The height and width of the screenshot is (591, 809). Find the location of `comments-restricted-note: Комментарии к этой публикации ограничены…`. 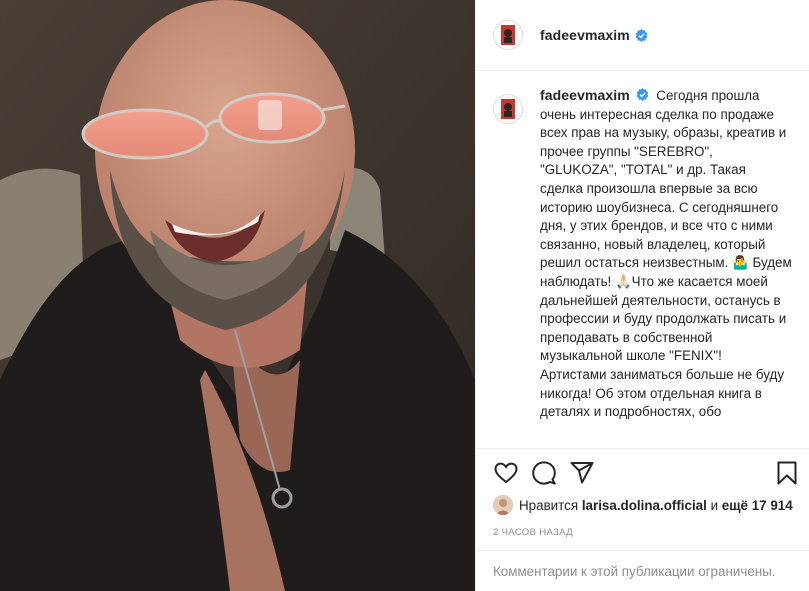

comments-restricted-note: Комментарии к этой публикации ограничены… is located at coordinates (642, 570).